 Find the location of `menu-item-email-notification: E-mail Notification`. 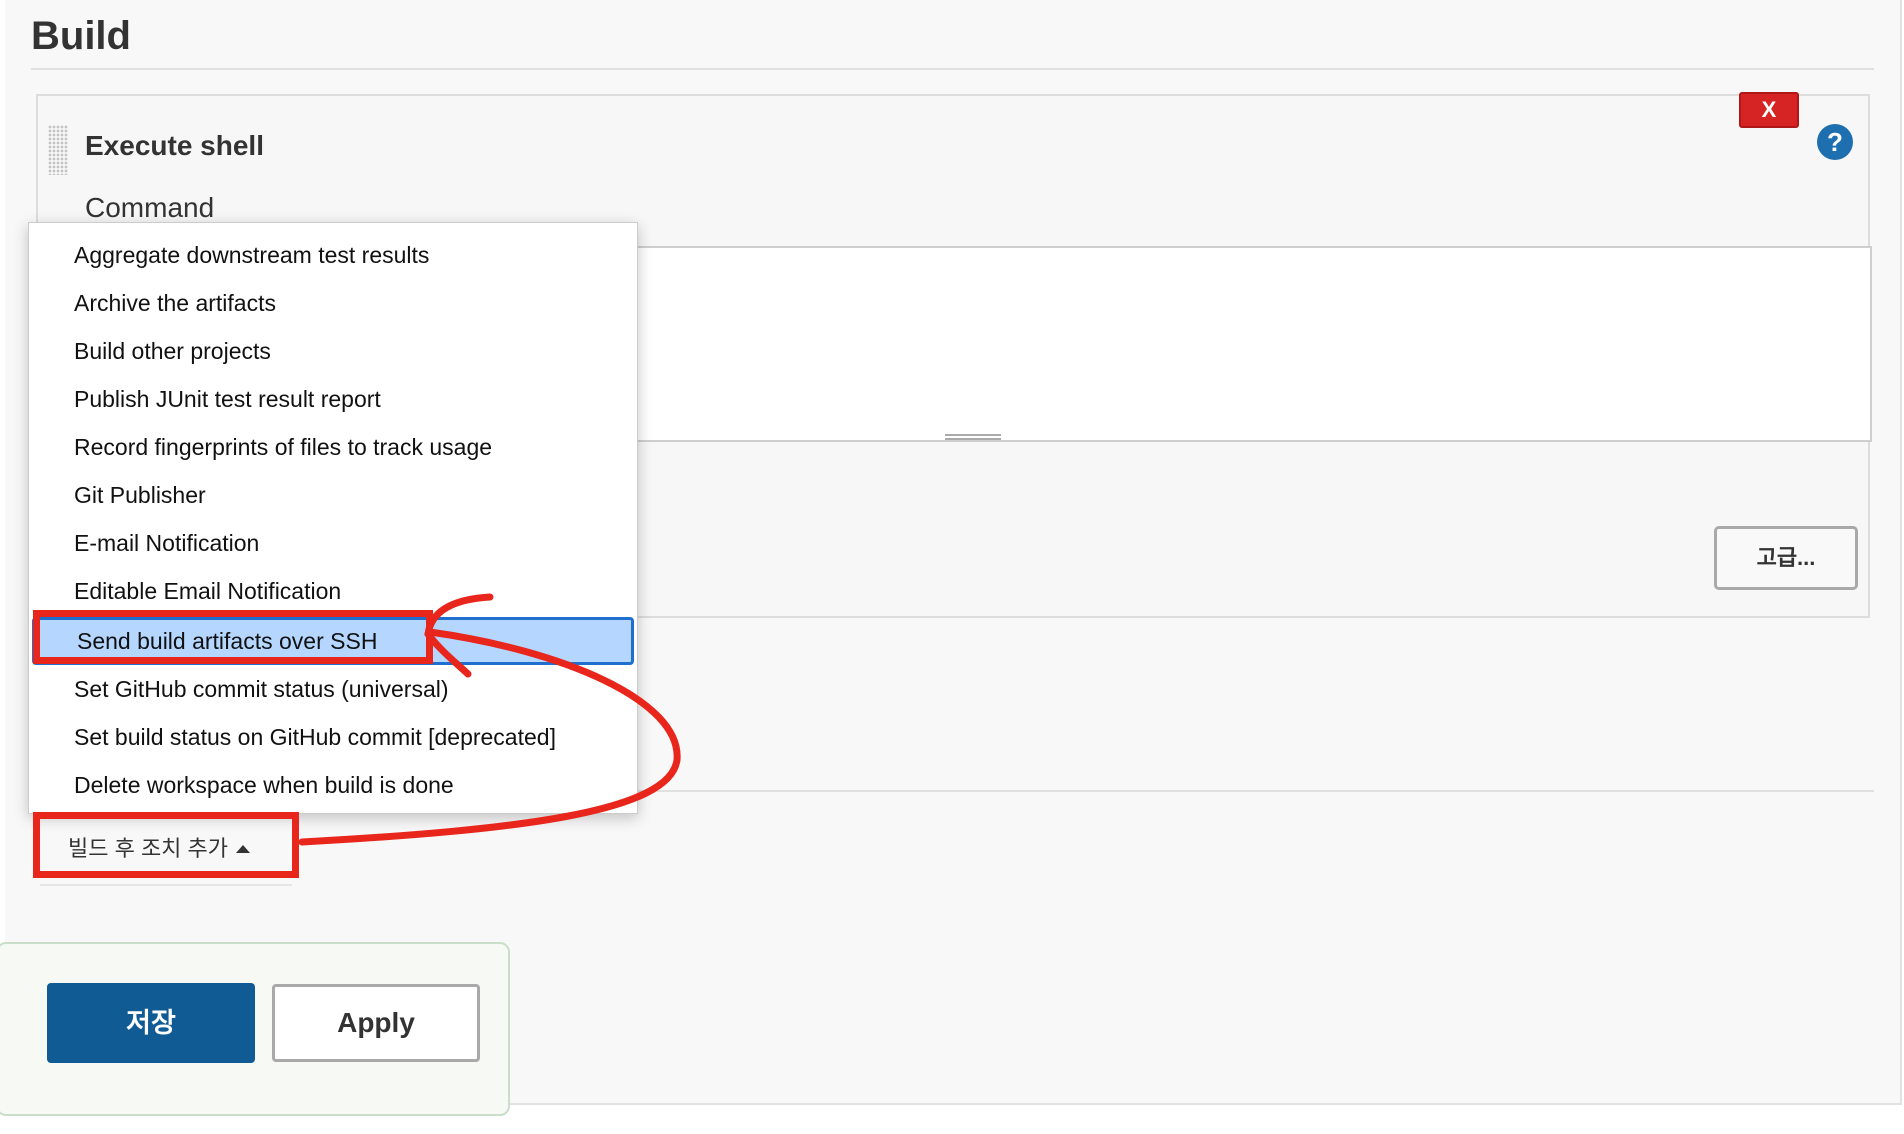

menu-item-email-notification: E-mail Notification is located at coordinates (333, 543).